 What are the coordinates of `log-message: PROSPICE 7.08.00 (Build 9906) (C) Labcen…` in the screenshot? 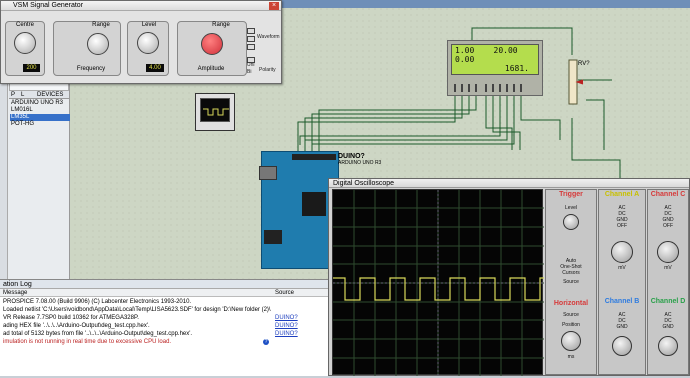 It's located at (97, 302).